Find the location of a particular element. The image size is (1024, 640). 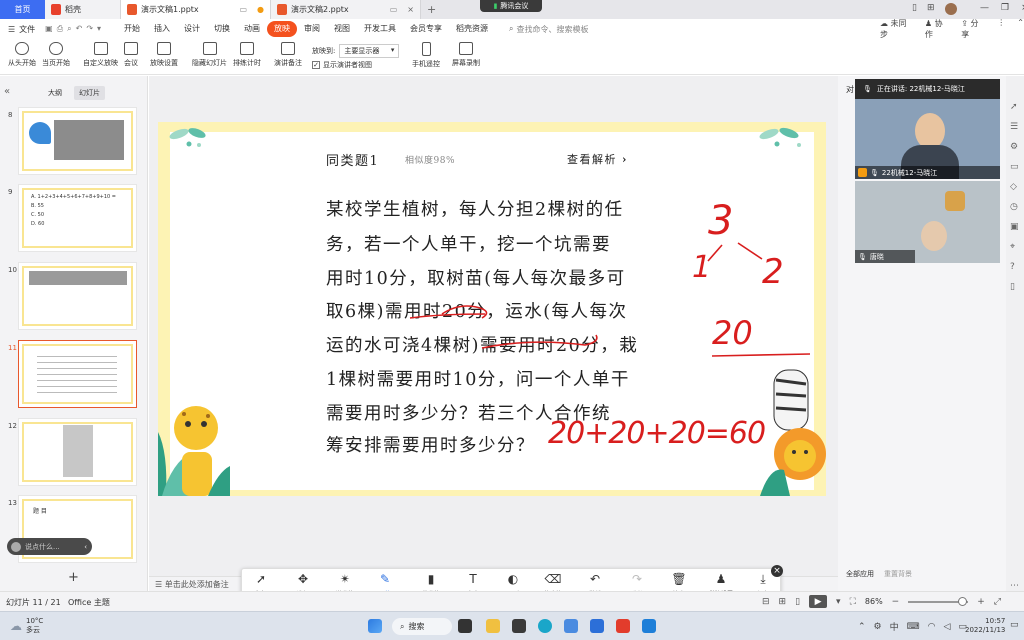

file-explorer-icon is located at coordinates (493, 626).